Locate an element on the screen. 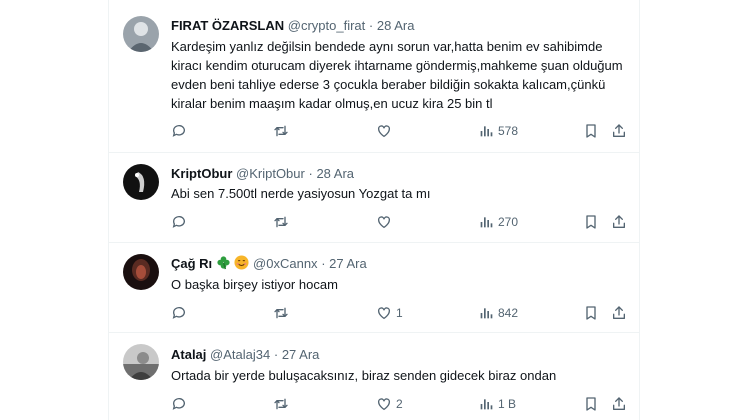 Image resolution: width=730 pixels, height=420 pixels. views-button: 270 is located at coordinates (498, 222).